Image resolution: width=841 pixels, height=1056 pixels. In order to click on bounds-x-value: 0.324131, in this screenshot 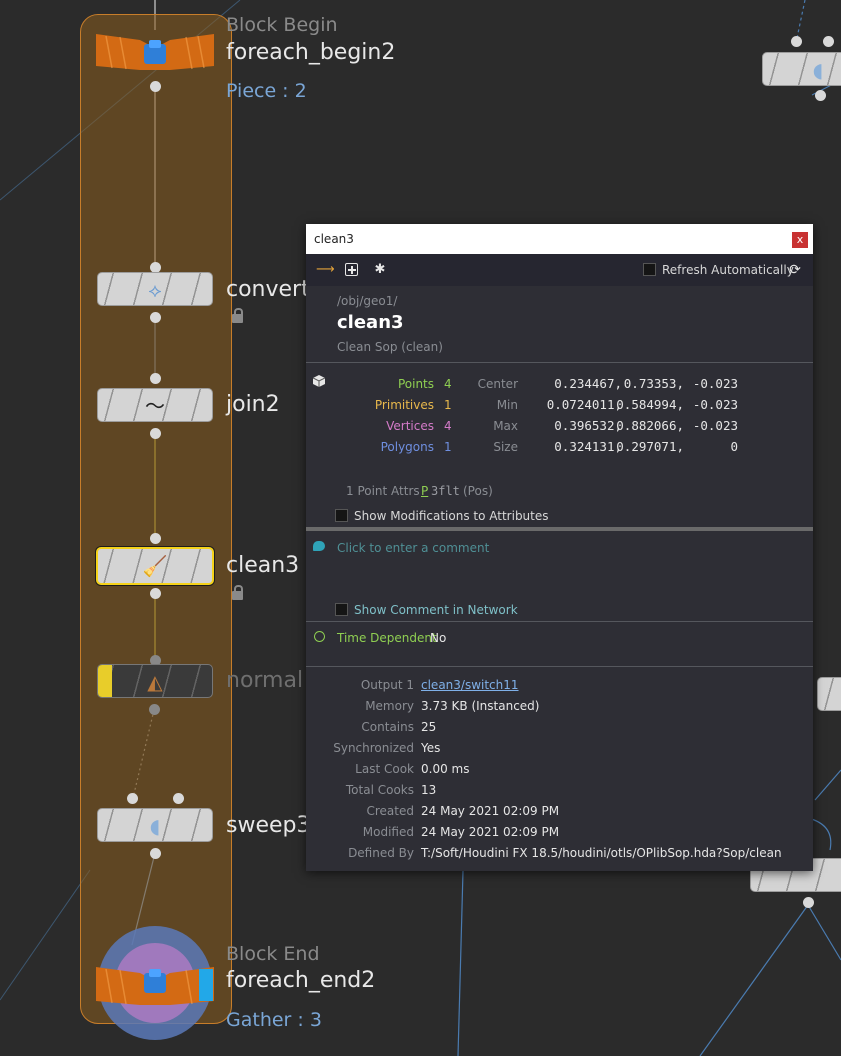, I will do `click(588, 446)`.